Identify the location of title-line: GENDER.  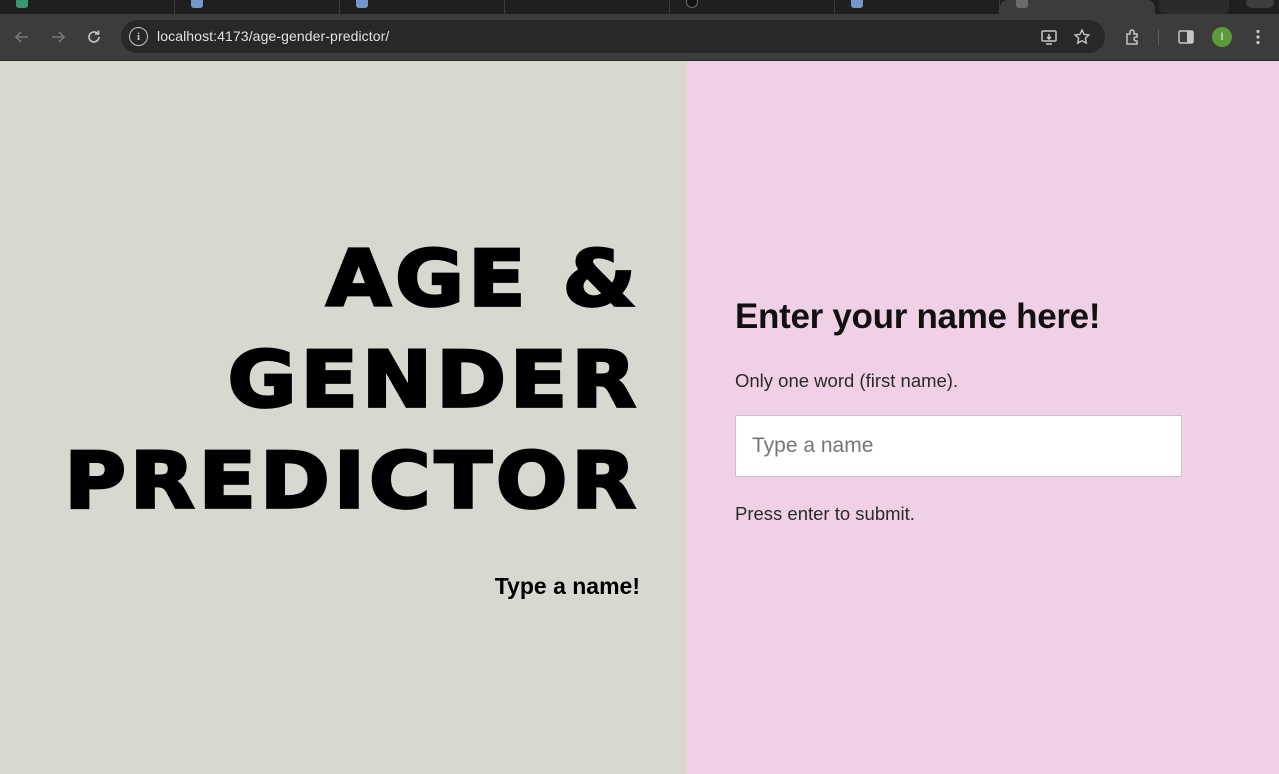
(433, 379).